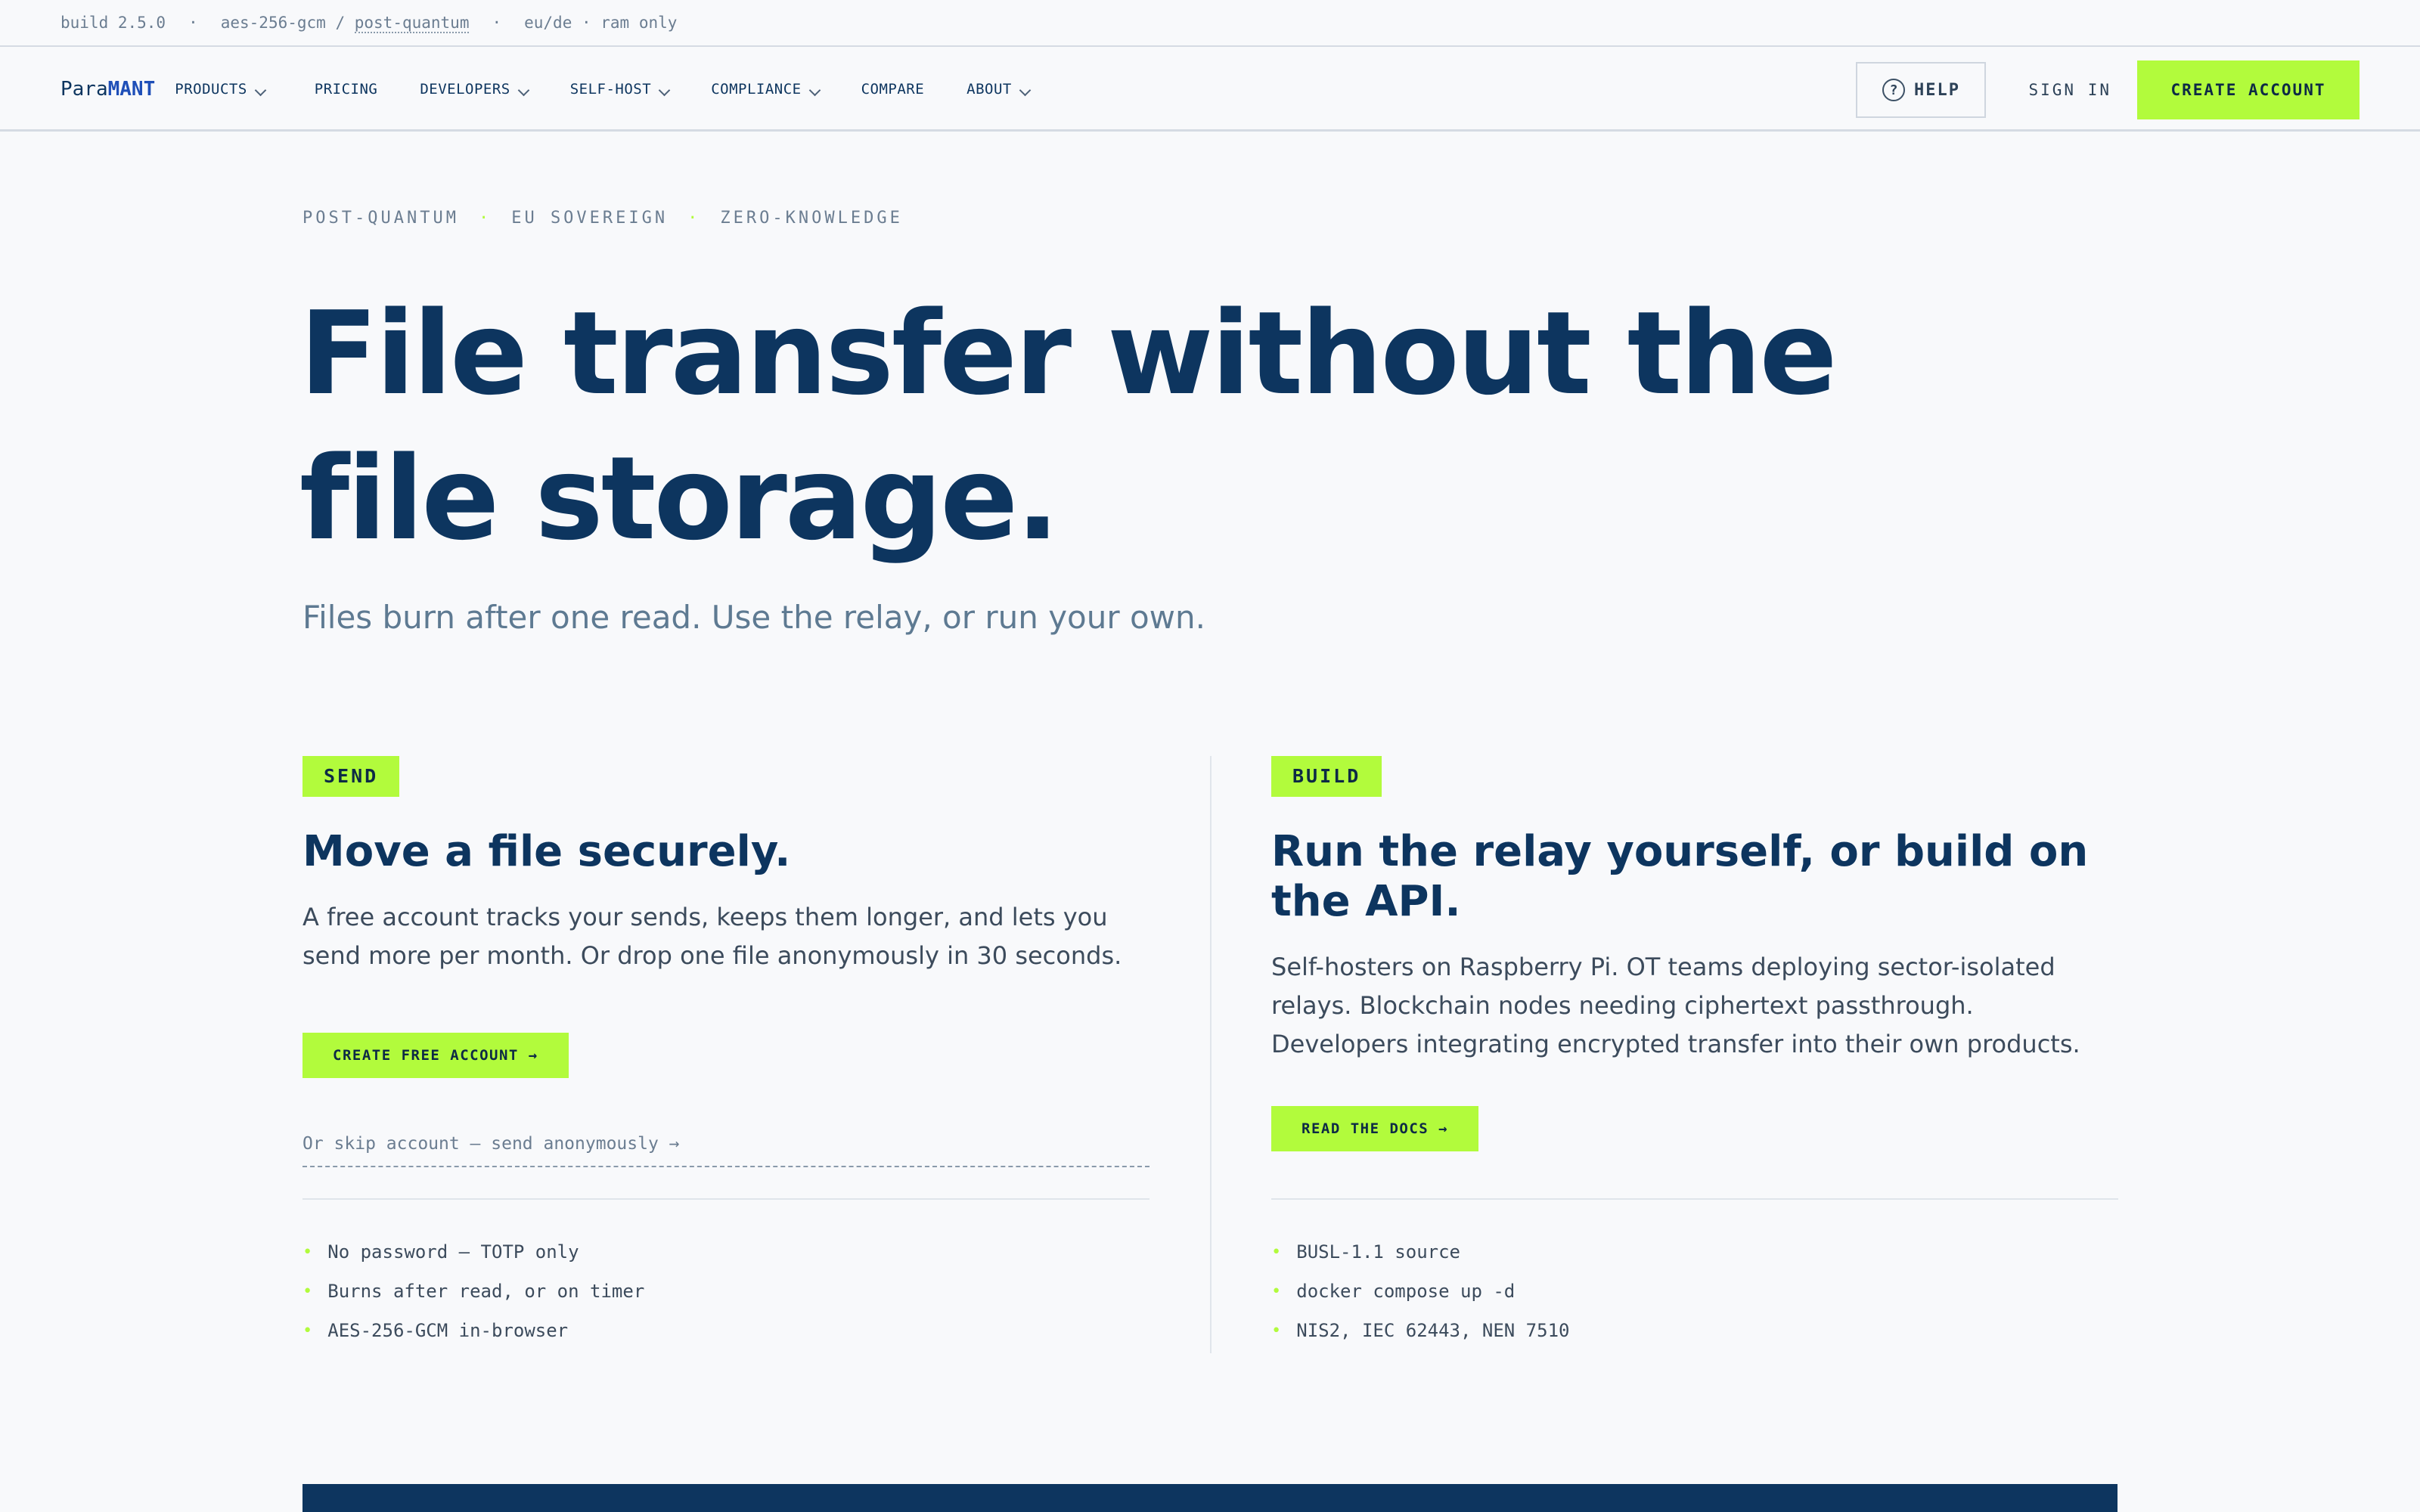 This screenshot has height=1512, width=2420. I want to click on list-item: • AES-256-GCM in-browser, so click(473, 1330).